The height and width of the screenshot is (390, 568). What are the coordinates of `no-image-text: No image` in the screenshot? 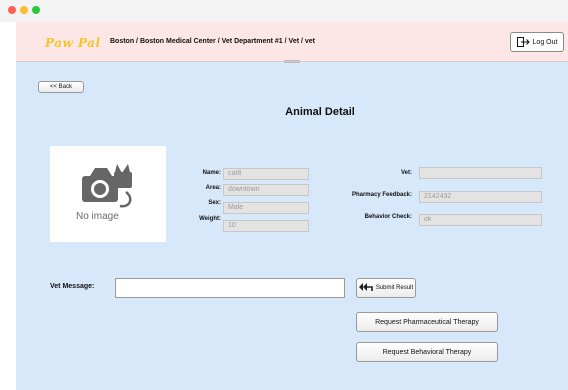 It's located at (97, 216).